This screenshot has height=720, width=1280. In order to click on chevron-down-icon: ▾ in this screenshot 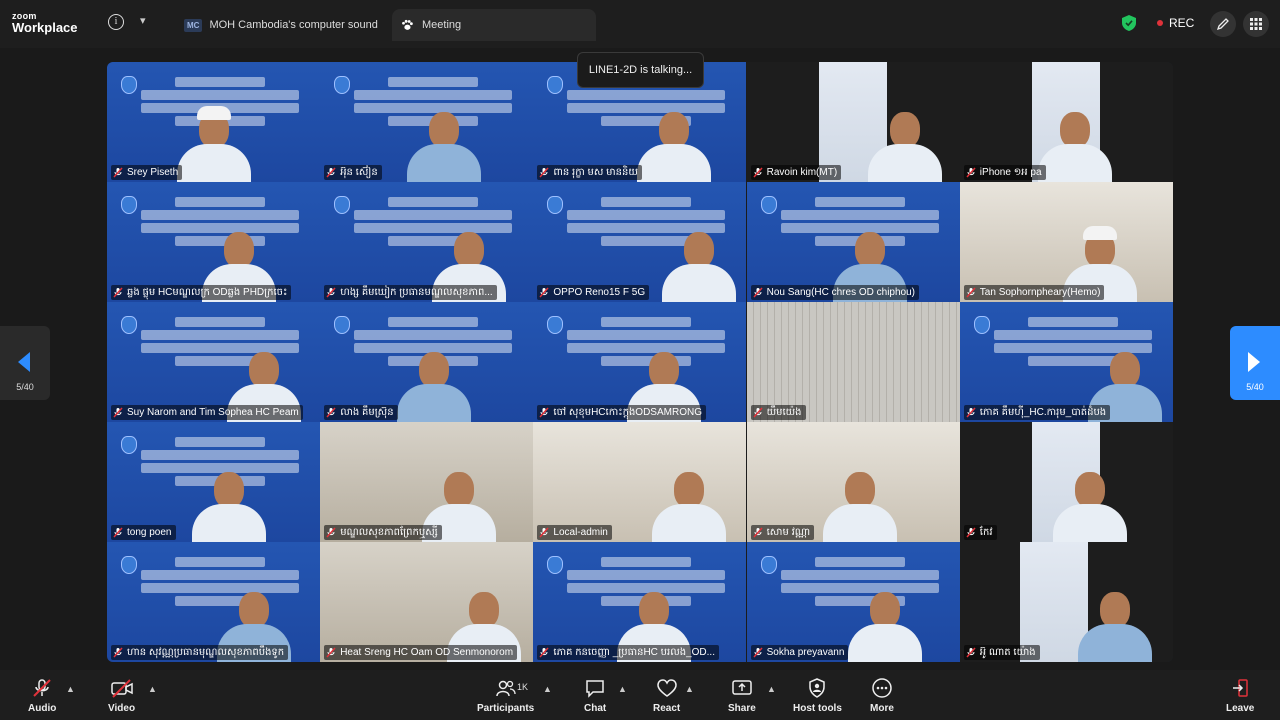, I will do `click(143, 20)`.